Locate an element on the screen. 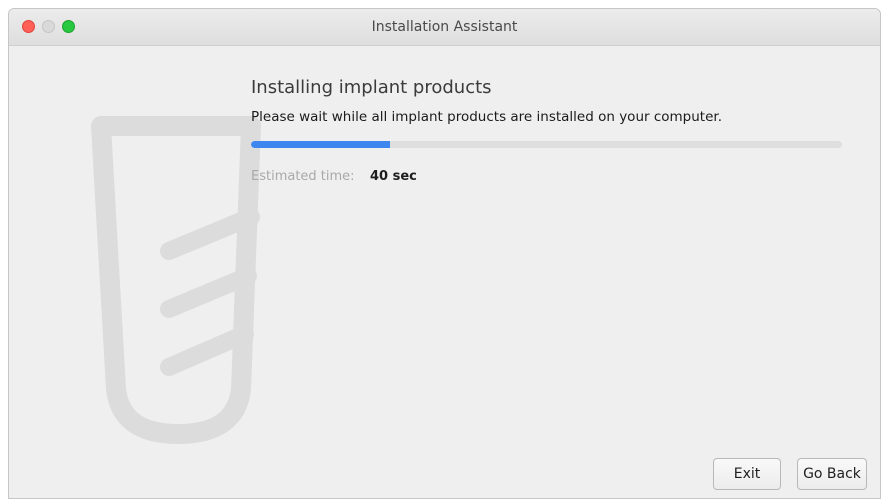  go-back-button: Go Back is located at coordinates (832, 474).